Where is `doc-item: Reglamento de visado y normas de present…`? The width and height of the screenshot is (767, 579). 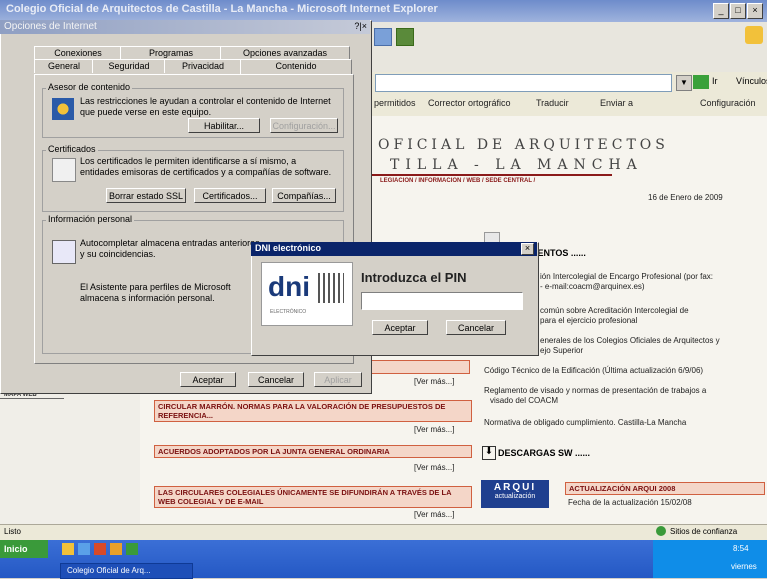 doc-item: Reglamento de visado y normas de present… is located at coordinates (595, 391).